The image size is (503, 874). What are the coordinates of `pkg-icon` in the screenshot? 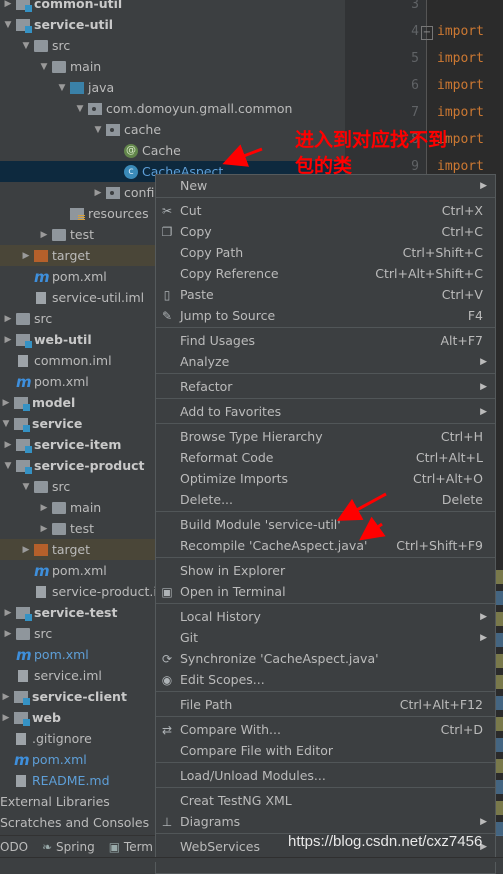 It's located at (95, 108).